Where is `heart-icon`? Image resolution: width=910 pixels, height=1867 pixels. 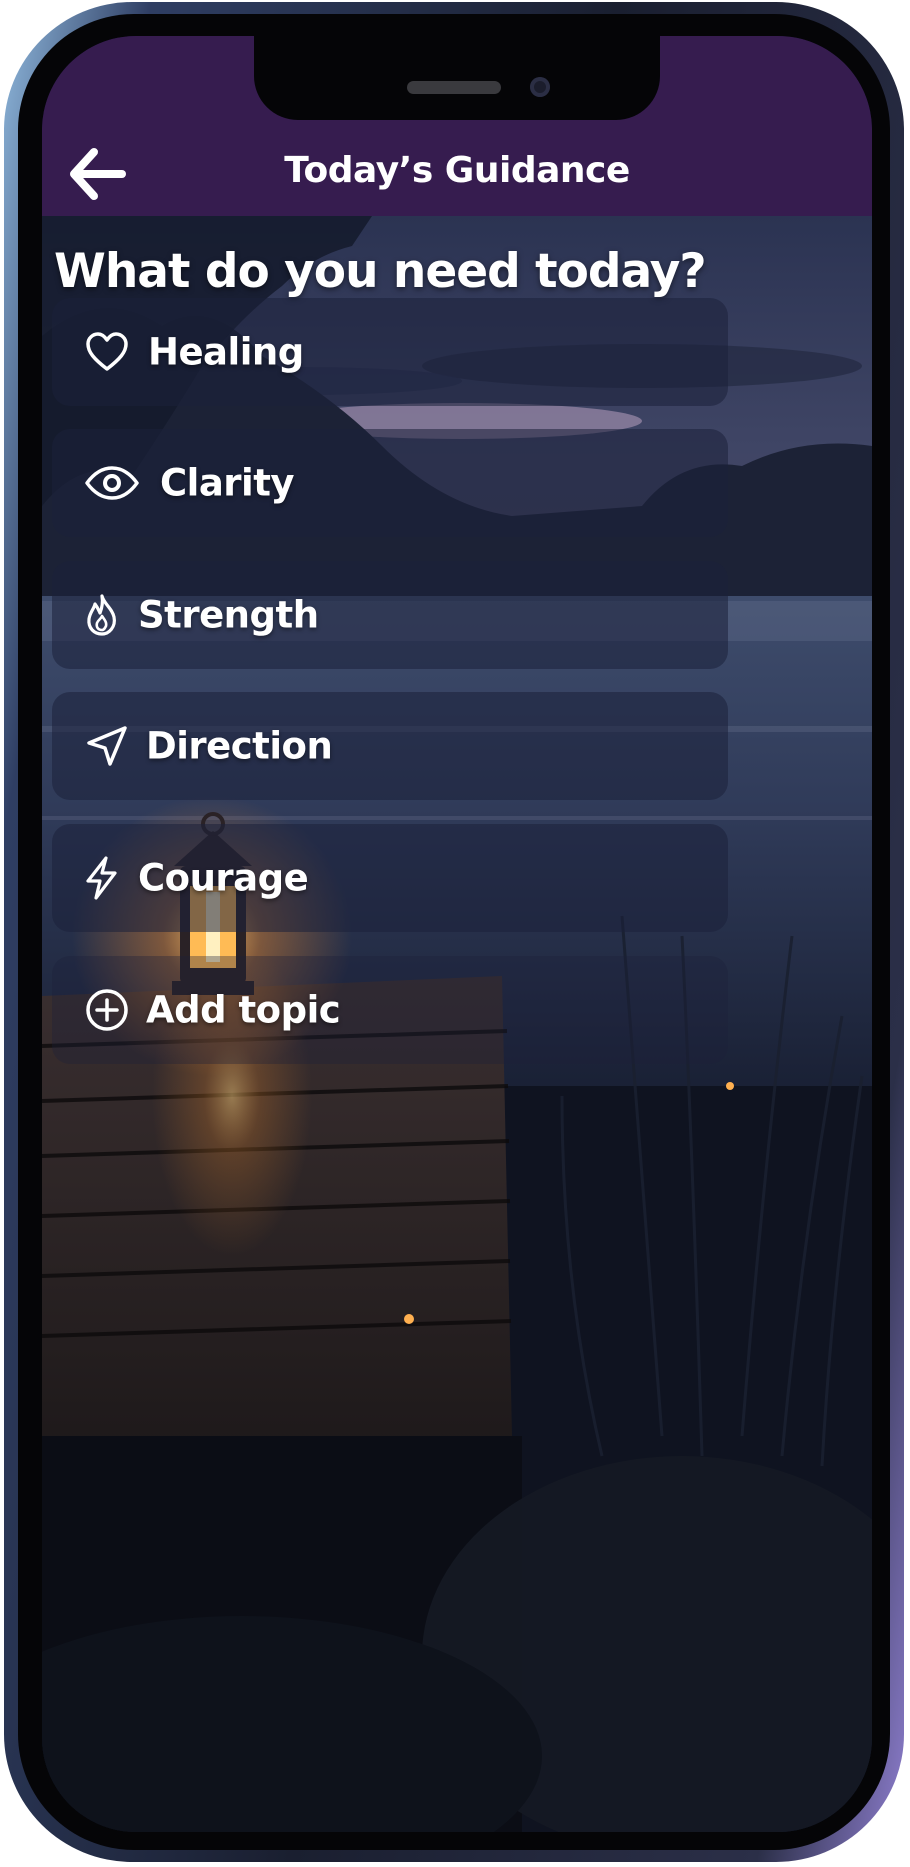 heart-icon is located at coordinates (107, 352).